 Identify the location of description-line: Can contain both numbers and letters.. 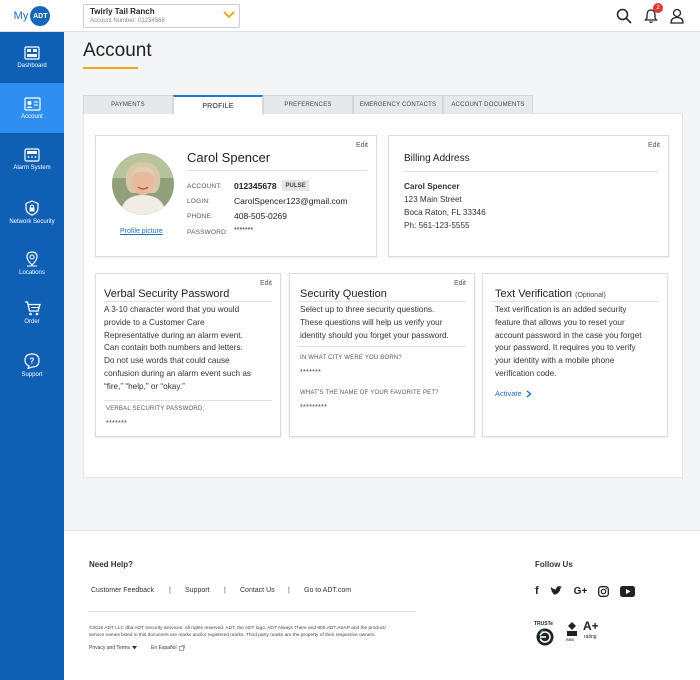
(173, 348).